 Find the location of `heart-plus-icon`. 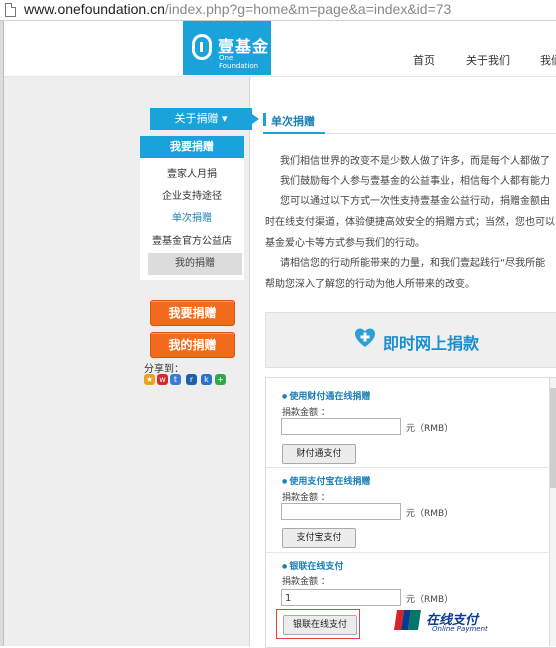

heart-plus-icon is located at coordinates (365, 337).